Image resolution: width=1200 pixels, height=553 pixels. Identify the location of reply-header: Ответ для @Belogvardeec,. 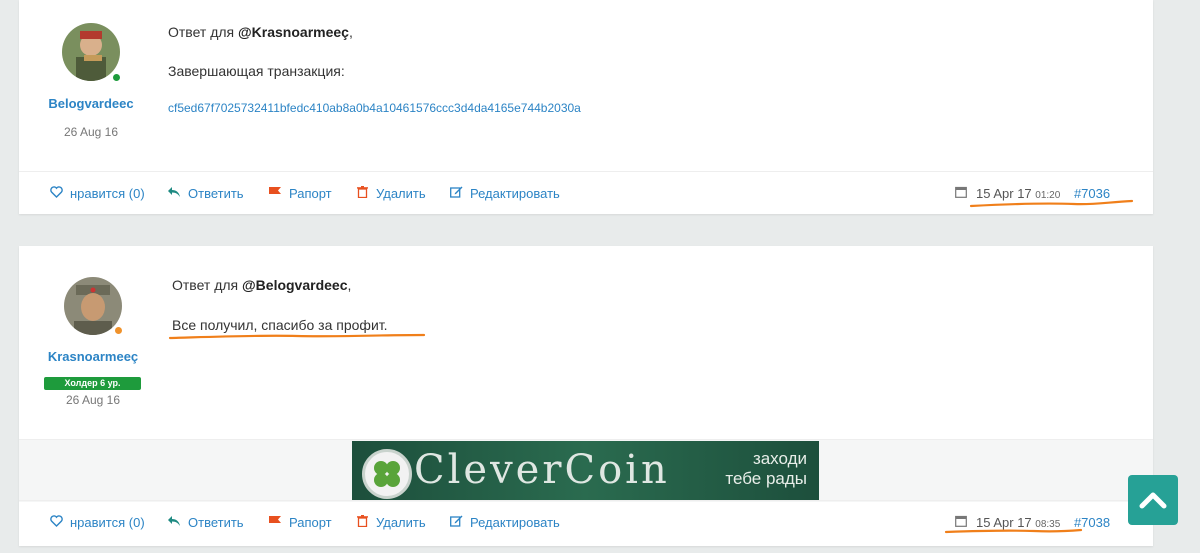
(261, 285).